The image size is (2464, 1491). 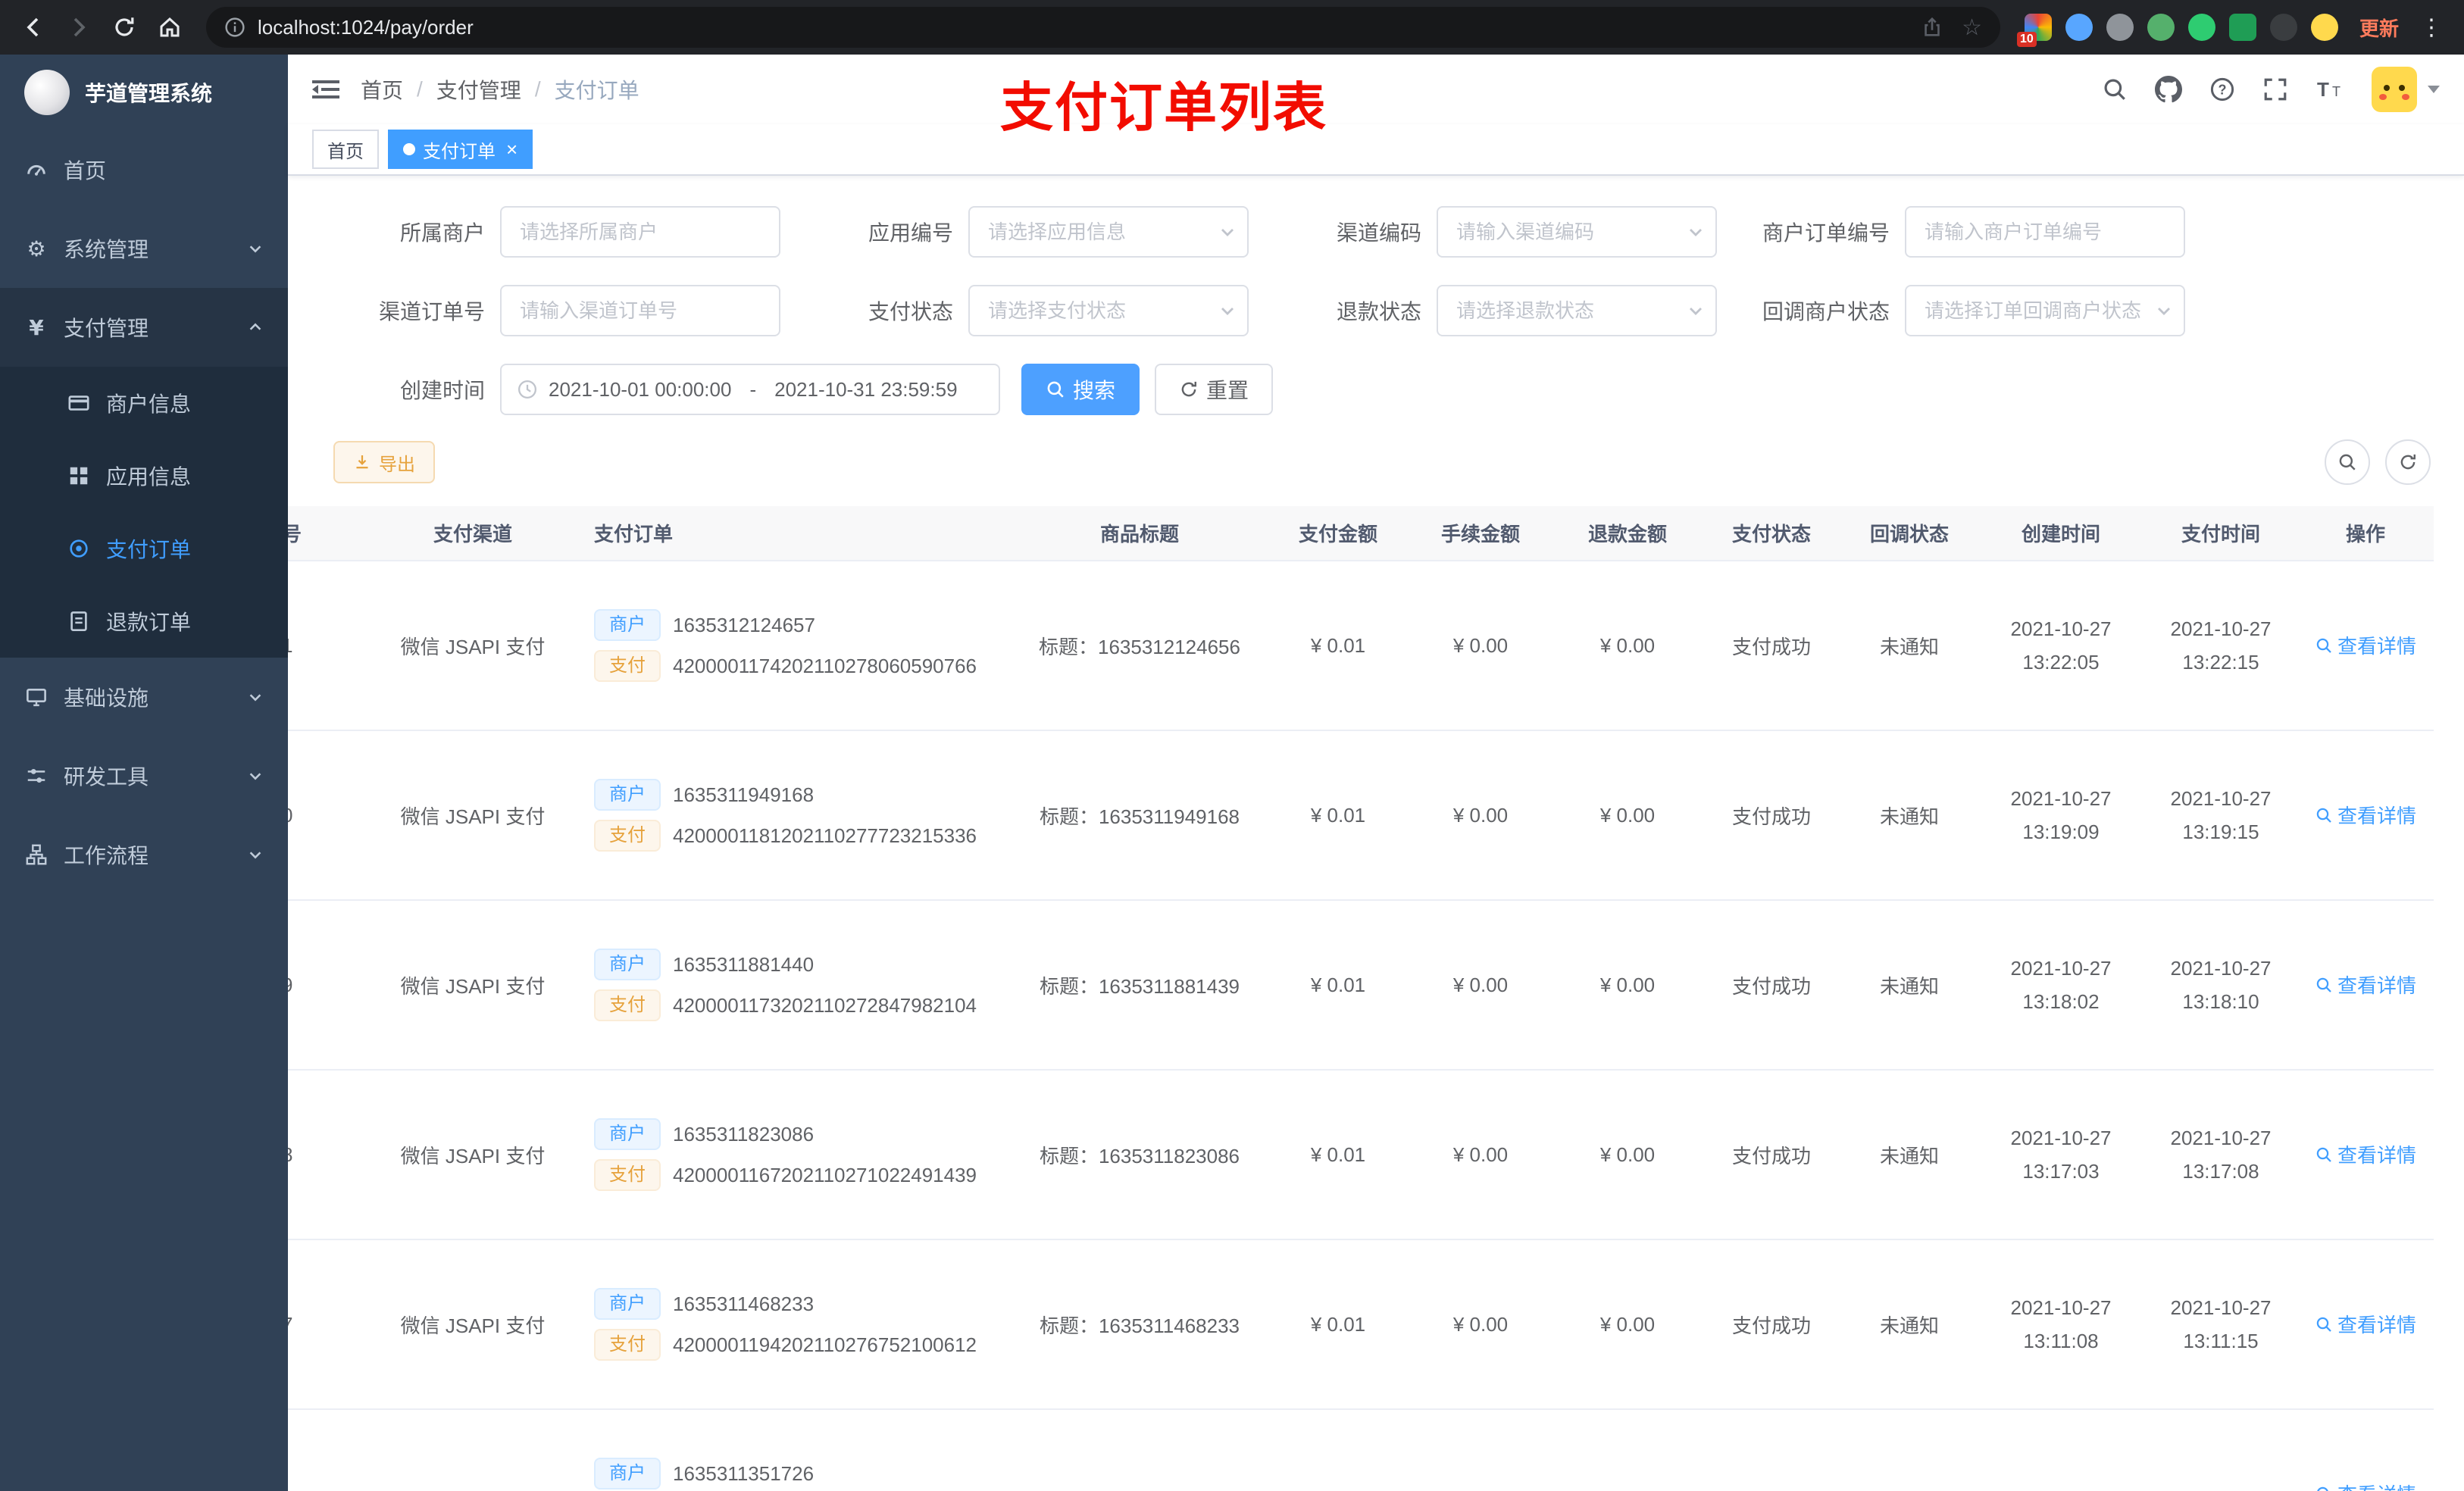 What do you see at coordinates (144, 92) in the screenshot?
I see `app-logo: 芋道管理系统` at bounding box center [144, 92].